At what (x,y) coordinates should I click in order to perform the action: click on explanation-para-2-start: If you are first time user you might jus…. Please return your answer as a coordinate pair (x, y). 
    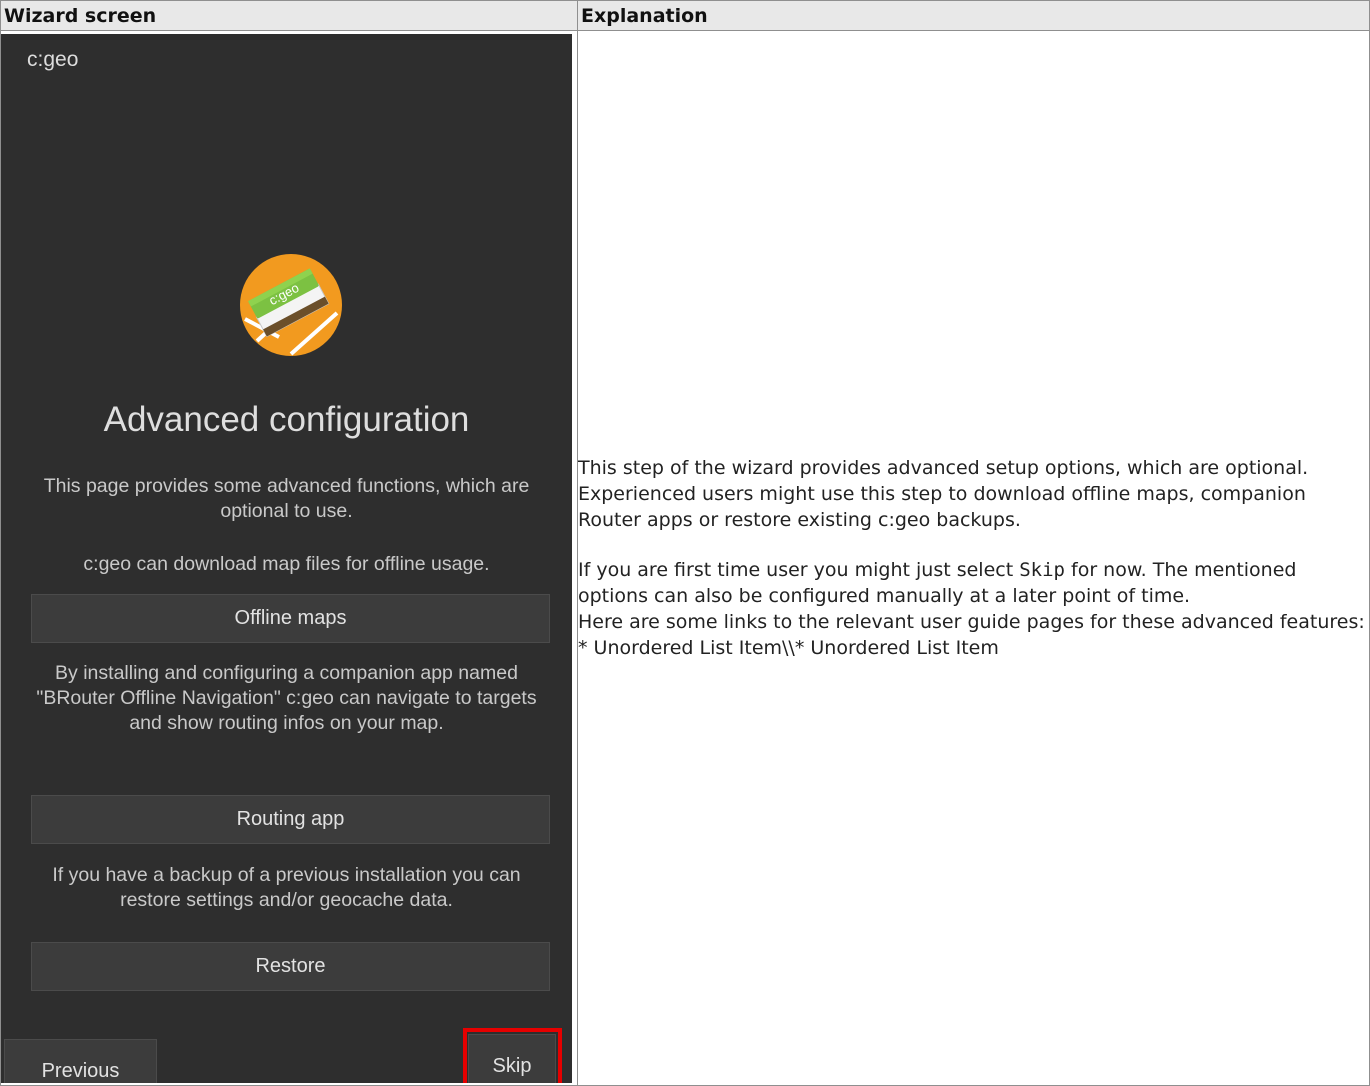
    Looking at the image, I should click on (799, 570).